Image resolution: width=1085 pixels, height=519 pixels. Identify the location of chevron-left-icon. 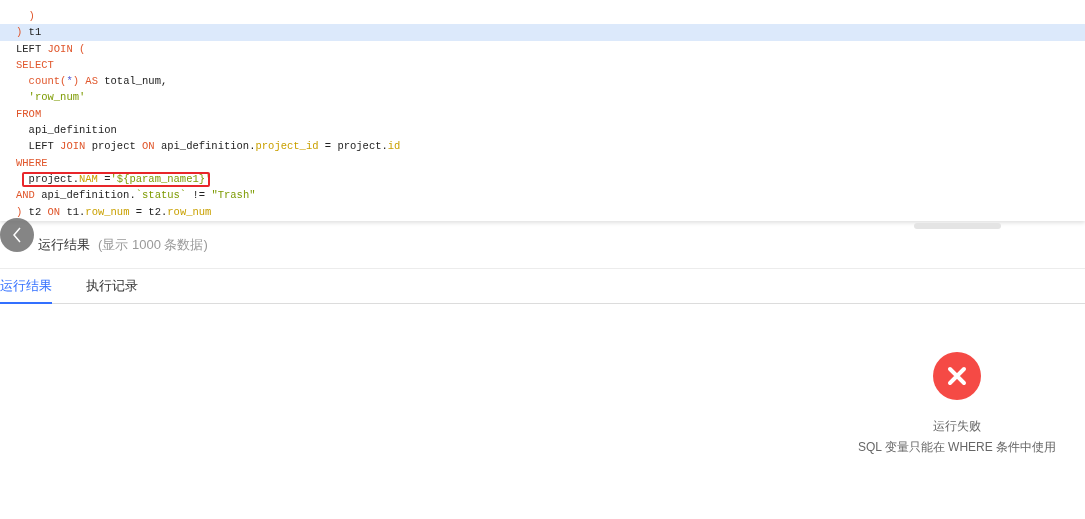
(17, 235).